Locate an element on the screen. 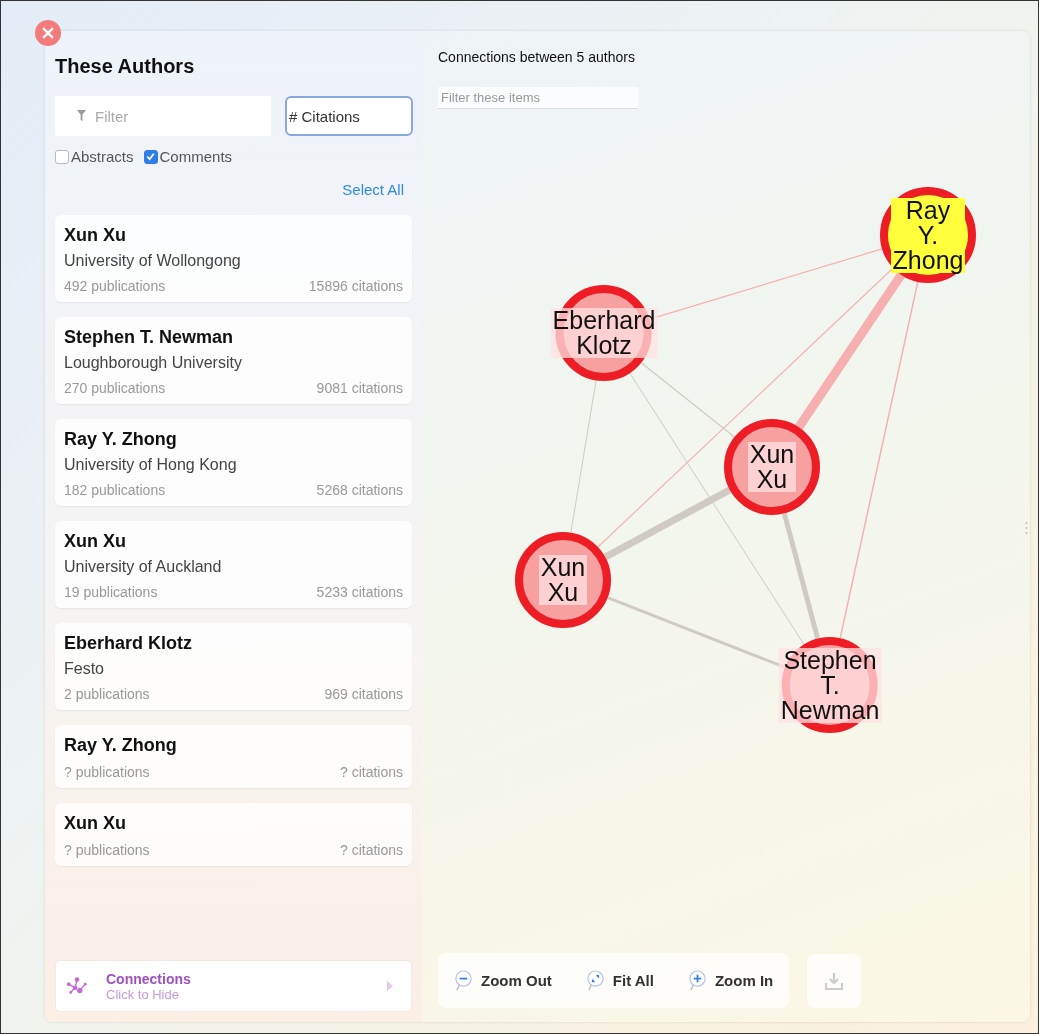 The height and width of the screenshot is (1034, 1039). author-affiliation: Festo is located at coordinates (84, 669).